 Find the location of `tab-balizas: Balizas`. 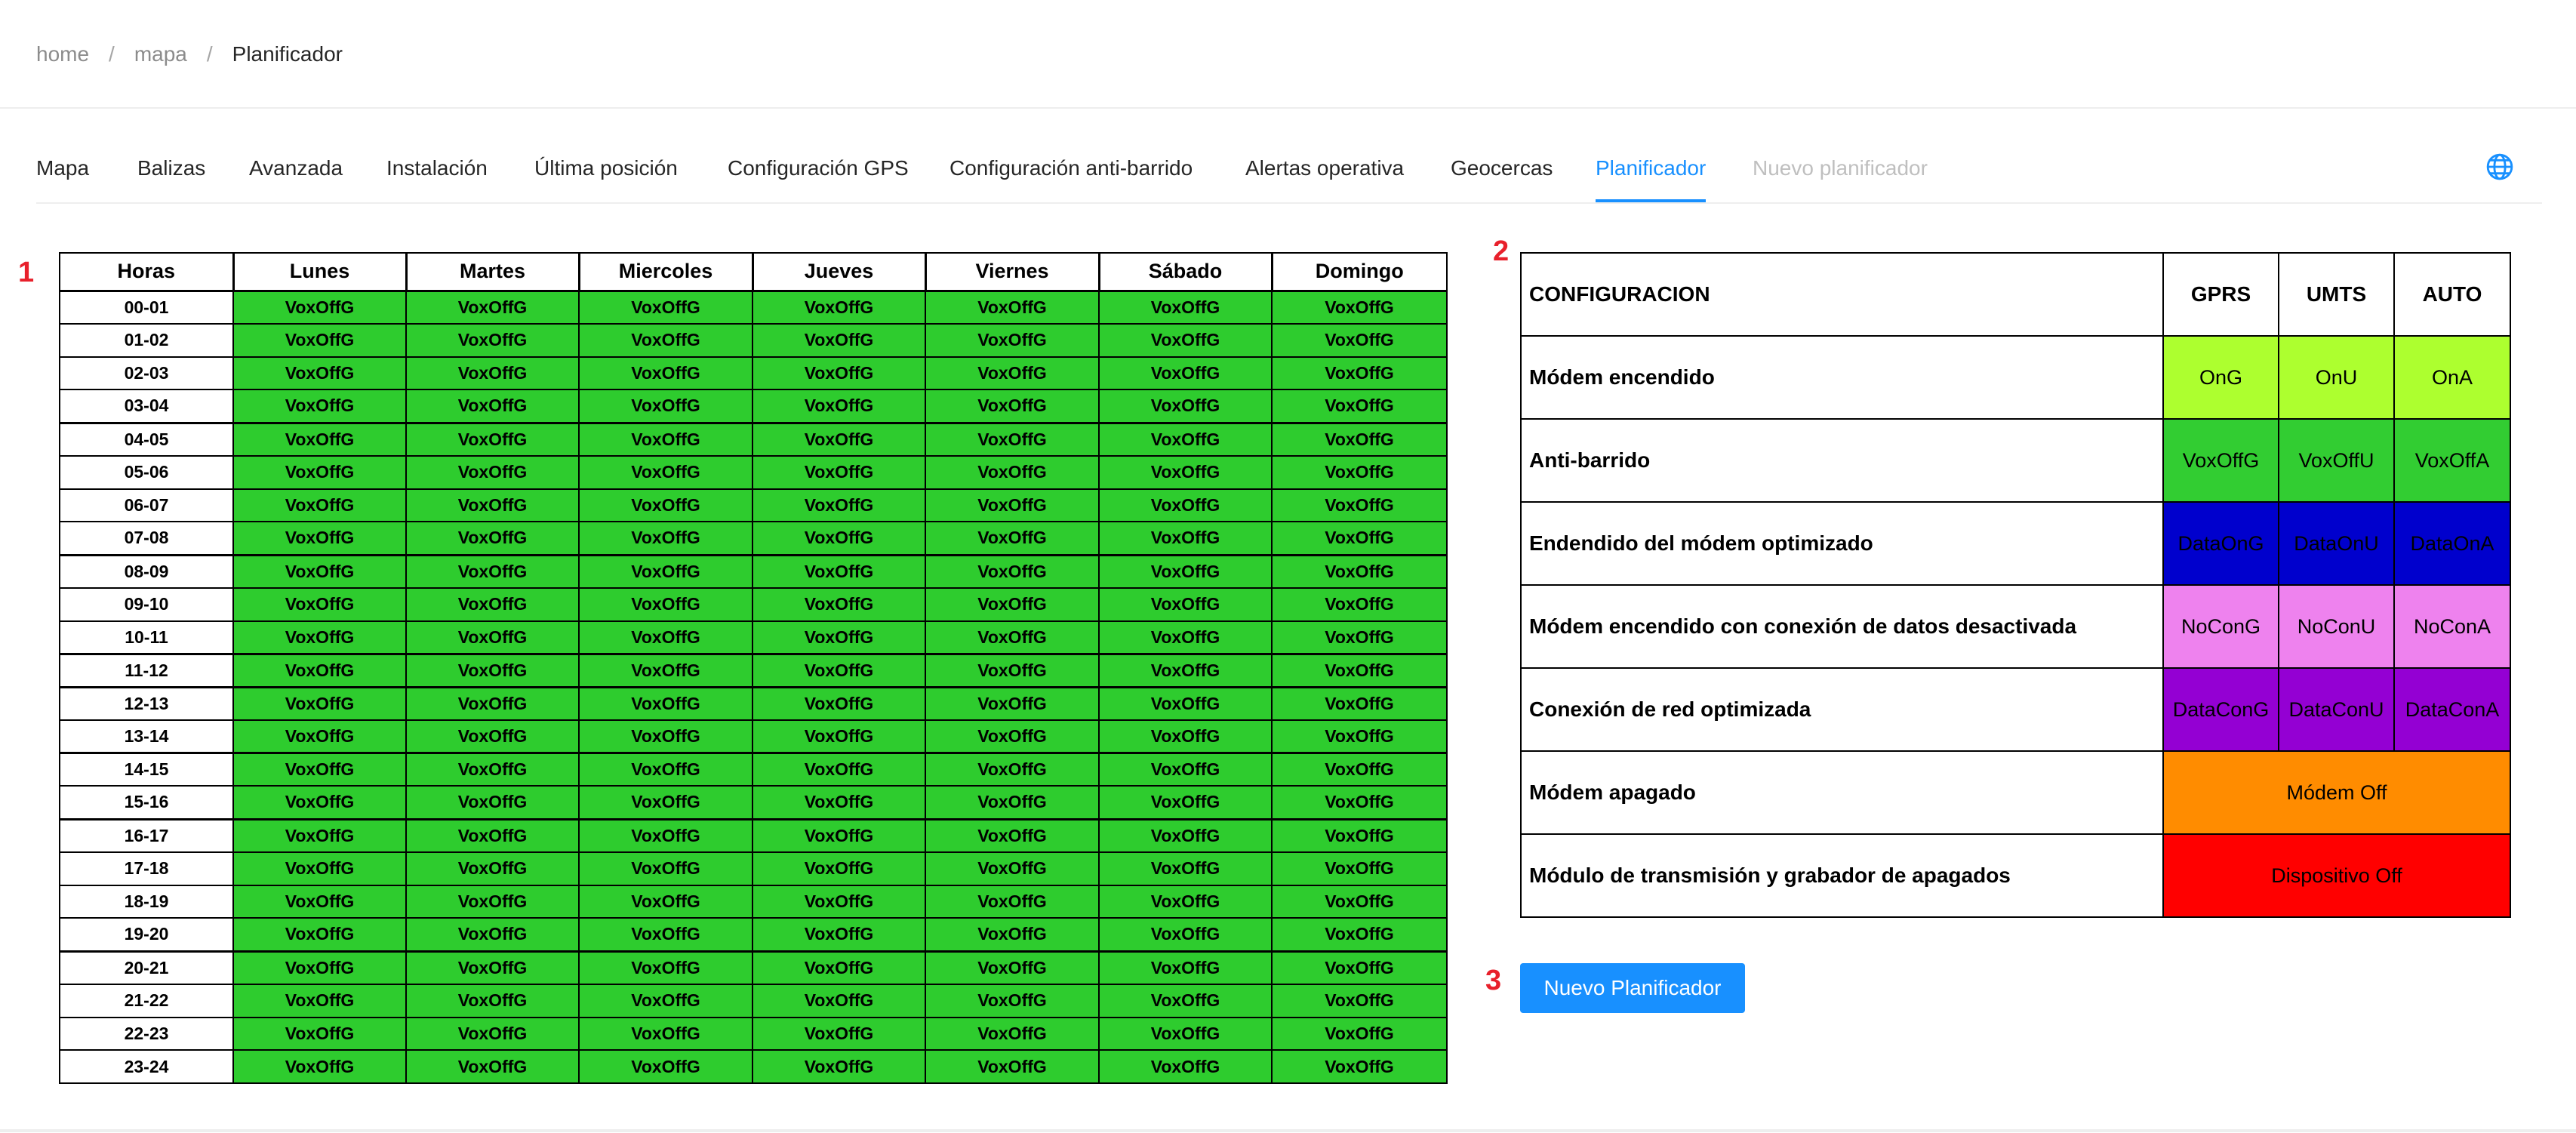

tab-balizas: Balizas is located at coordinates (171, 168).